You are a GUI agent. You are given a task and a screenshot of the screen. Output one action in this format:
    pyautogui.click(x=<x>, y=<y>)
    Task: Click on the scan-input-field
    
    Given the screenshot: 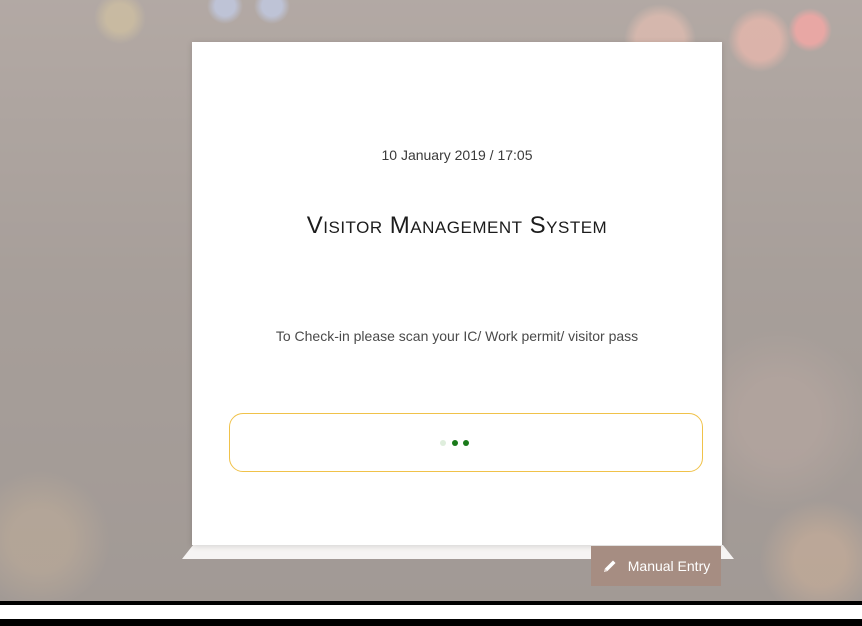 What is the action you would take?
    pyautogui.click(x=466, y=442)
    